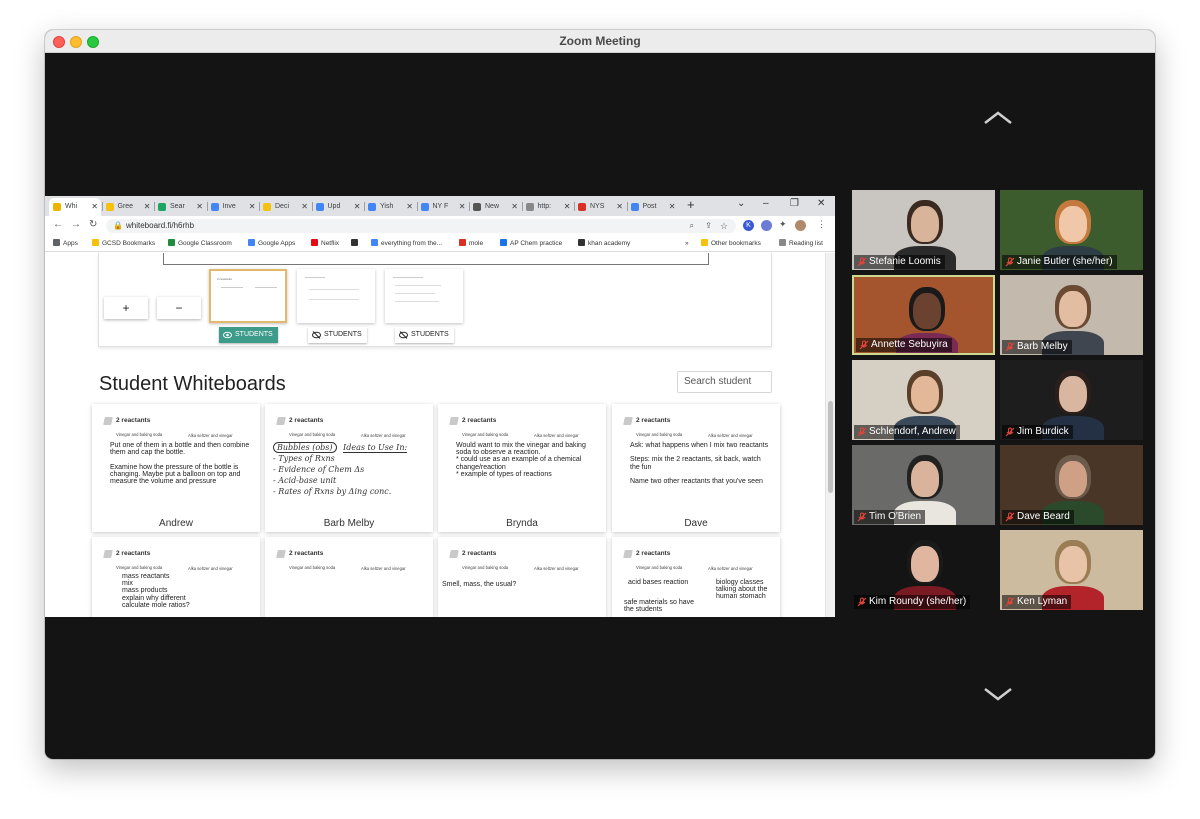 This screenshot has width=1200, height=819. What do you see at coordinates (548, 207) in the screenshot?
I see `browser-tab: http: ✕` at bounding box center [548, 207].